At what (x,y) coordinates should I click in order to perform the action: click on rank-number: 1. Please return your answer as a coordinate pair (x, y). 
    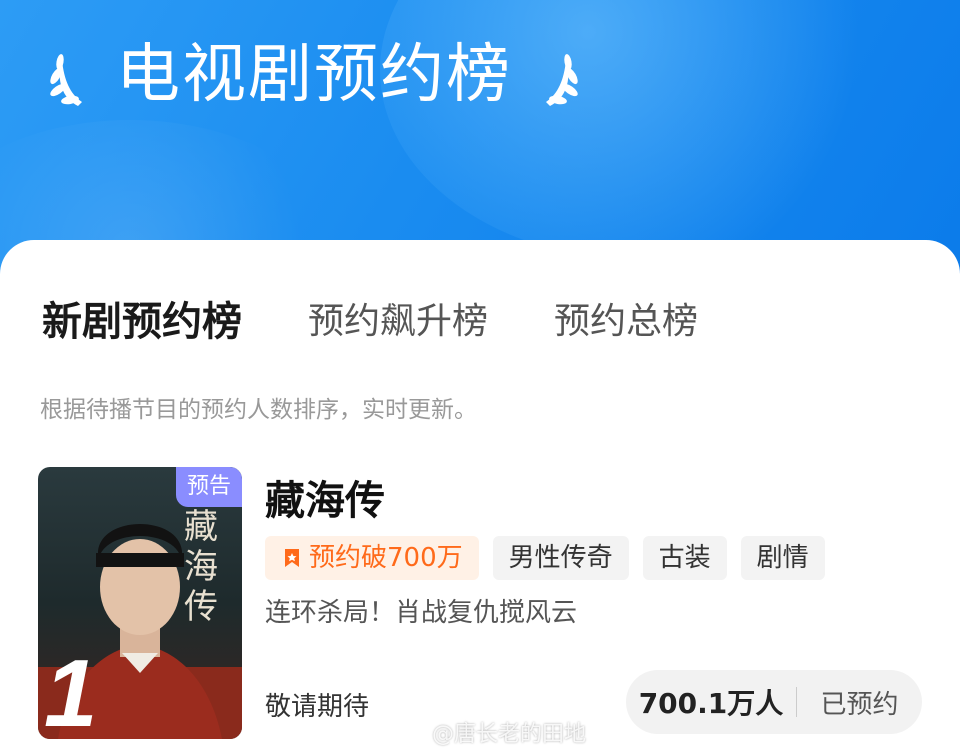
    Looking at the image, I should click on (71, 689).